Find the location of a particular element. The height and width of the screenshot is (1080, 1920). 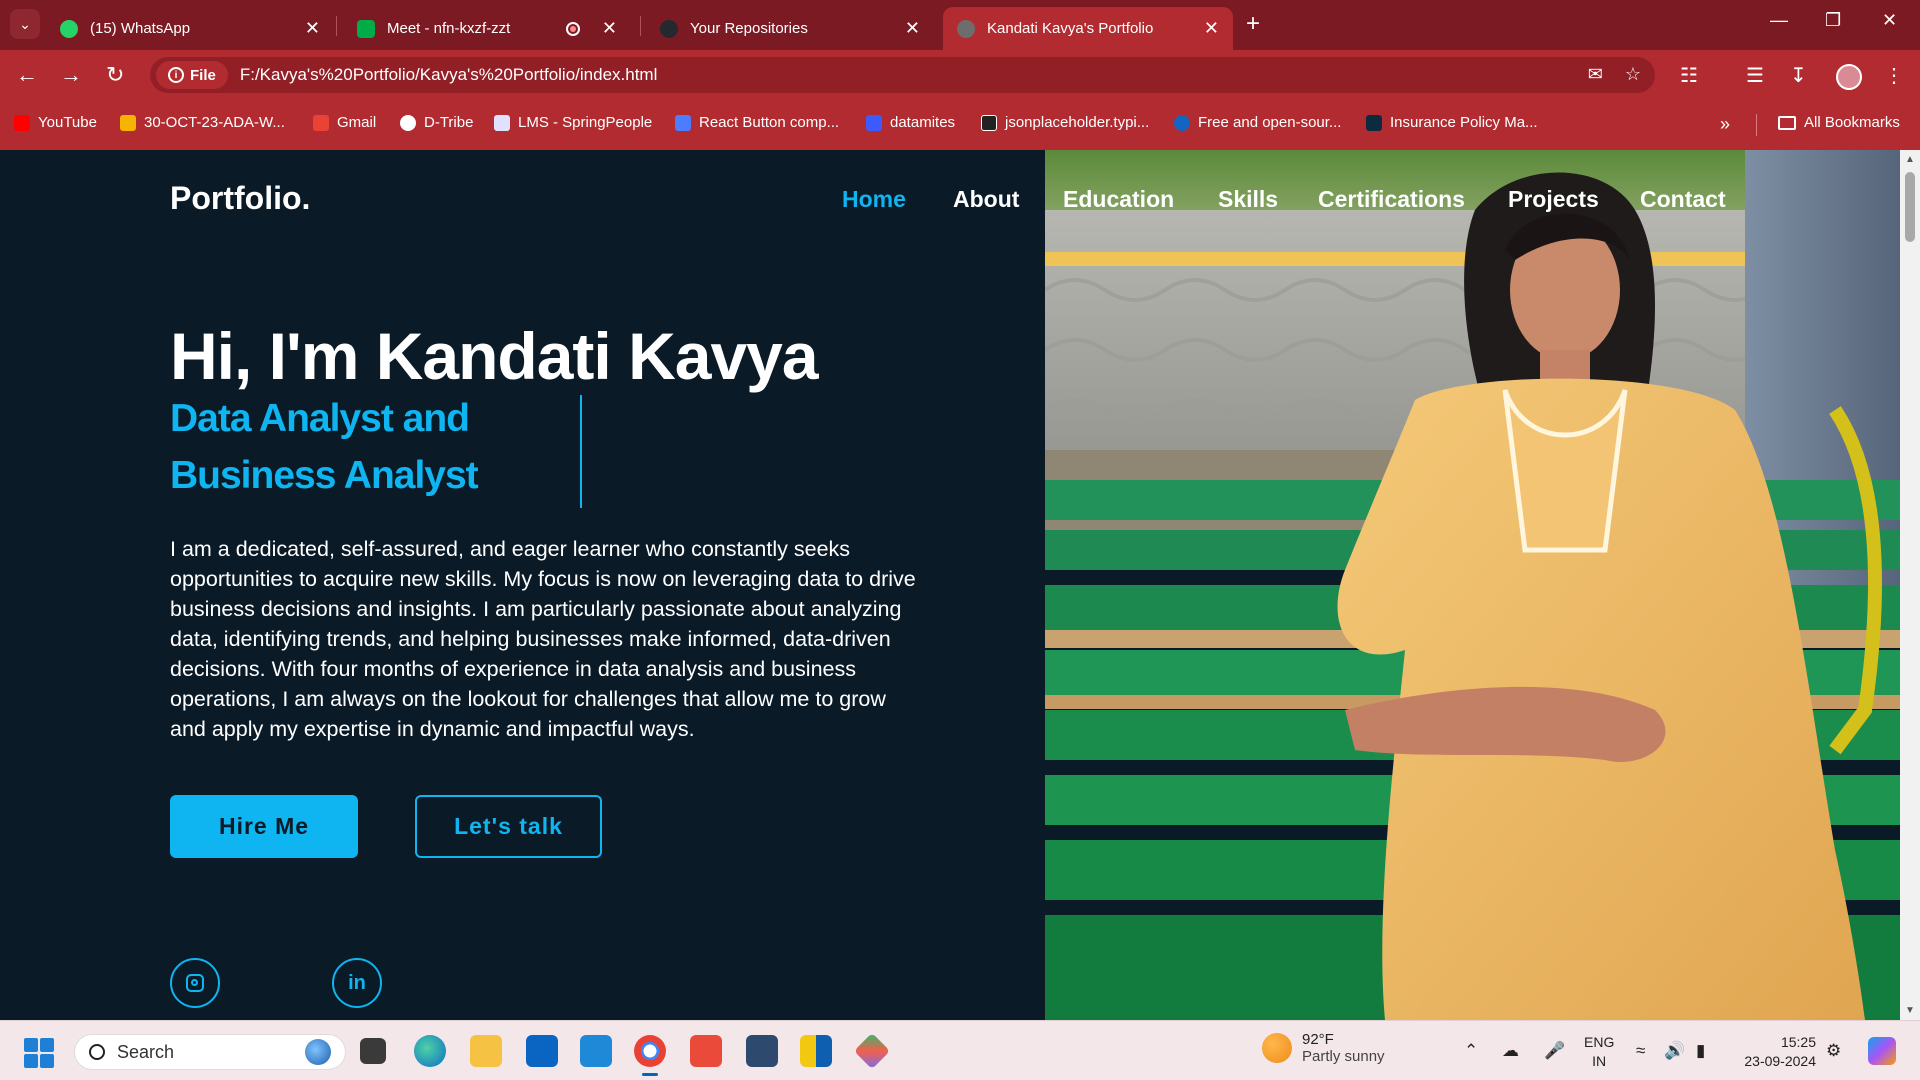

mysql-workbench-icon is located at coordinates (762, 1051).